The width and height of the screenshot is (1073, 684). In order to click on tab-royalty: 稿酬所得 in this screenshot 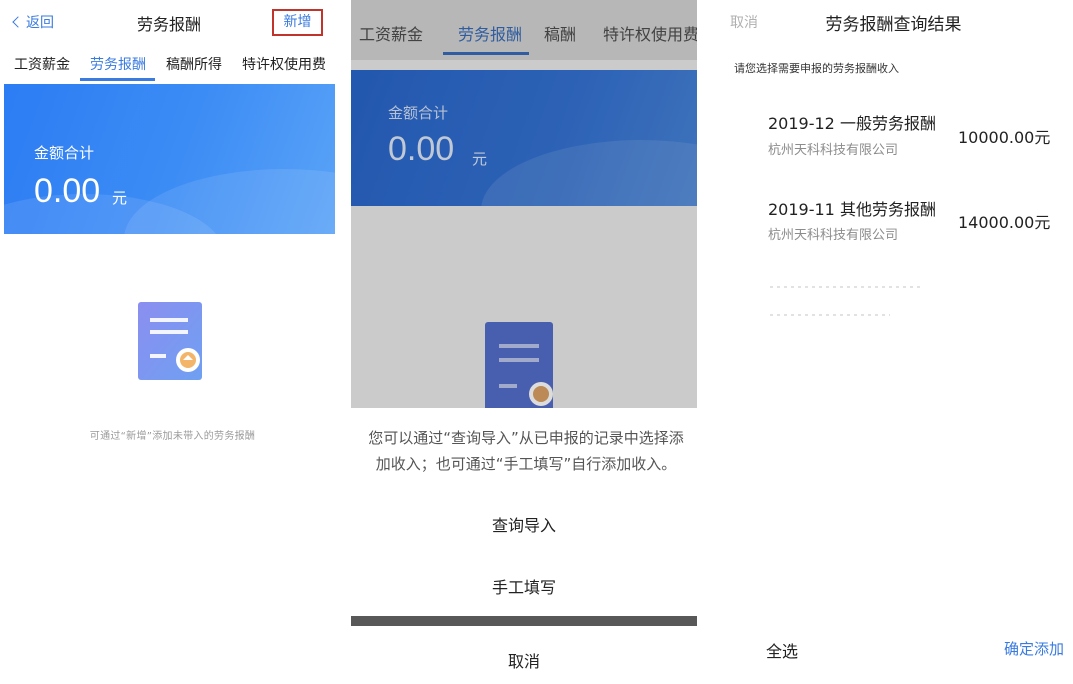, I will do `click(194, 64)`.